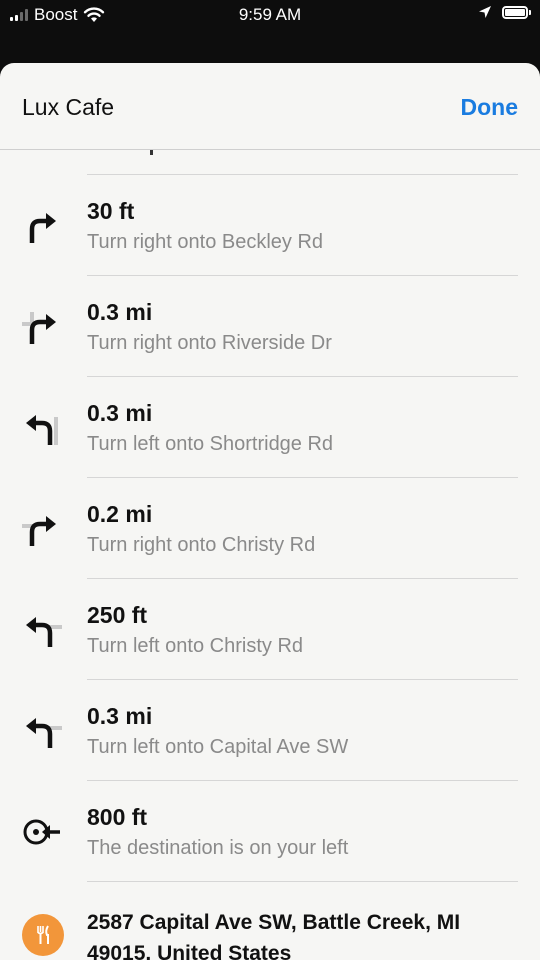  I want to click on step-instruction: Turn left onto Christy Rd, so click(195, 646).